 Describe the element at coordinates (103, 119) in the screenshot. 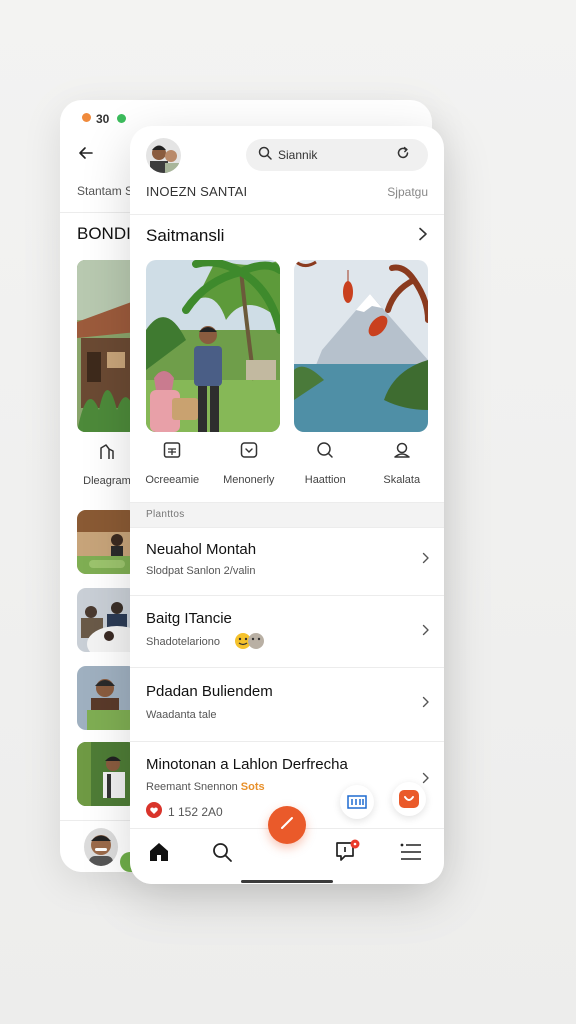

I see `status-text: 30` at that location.